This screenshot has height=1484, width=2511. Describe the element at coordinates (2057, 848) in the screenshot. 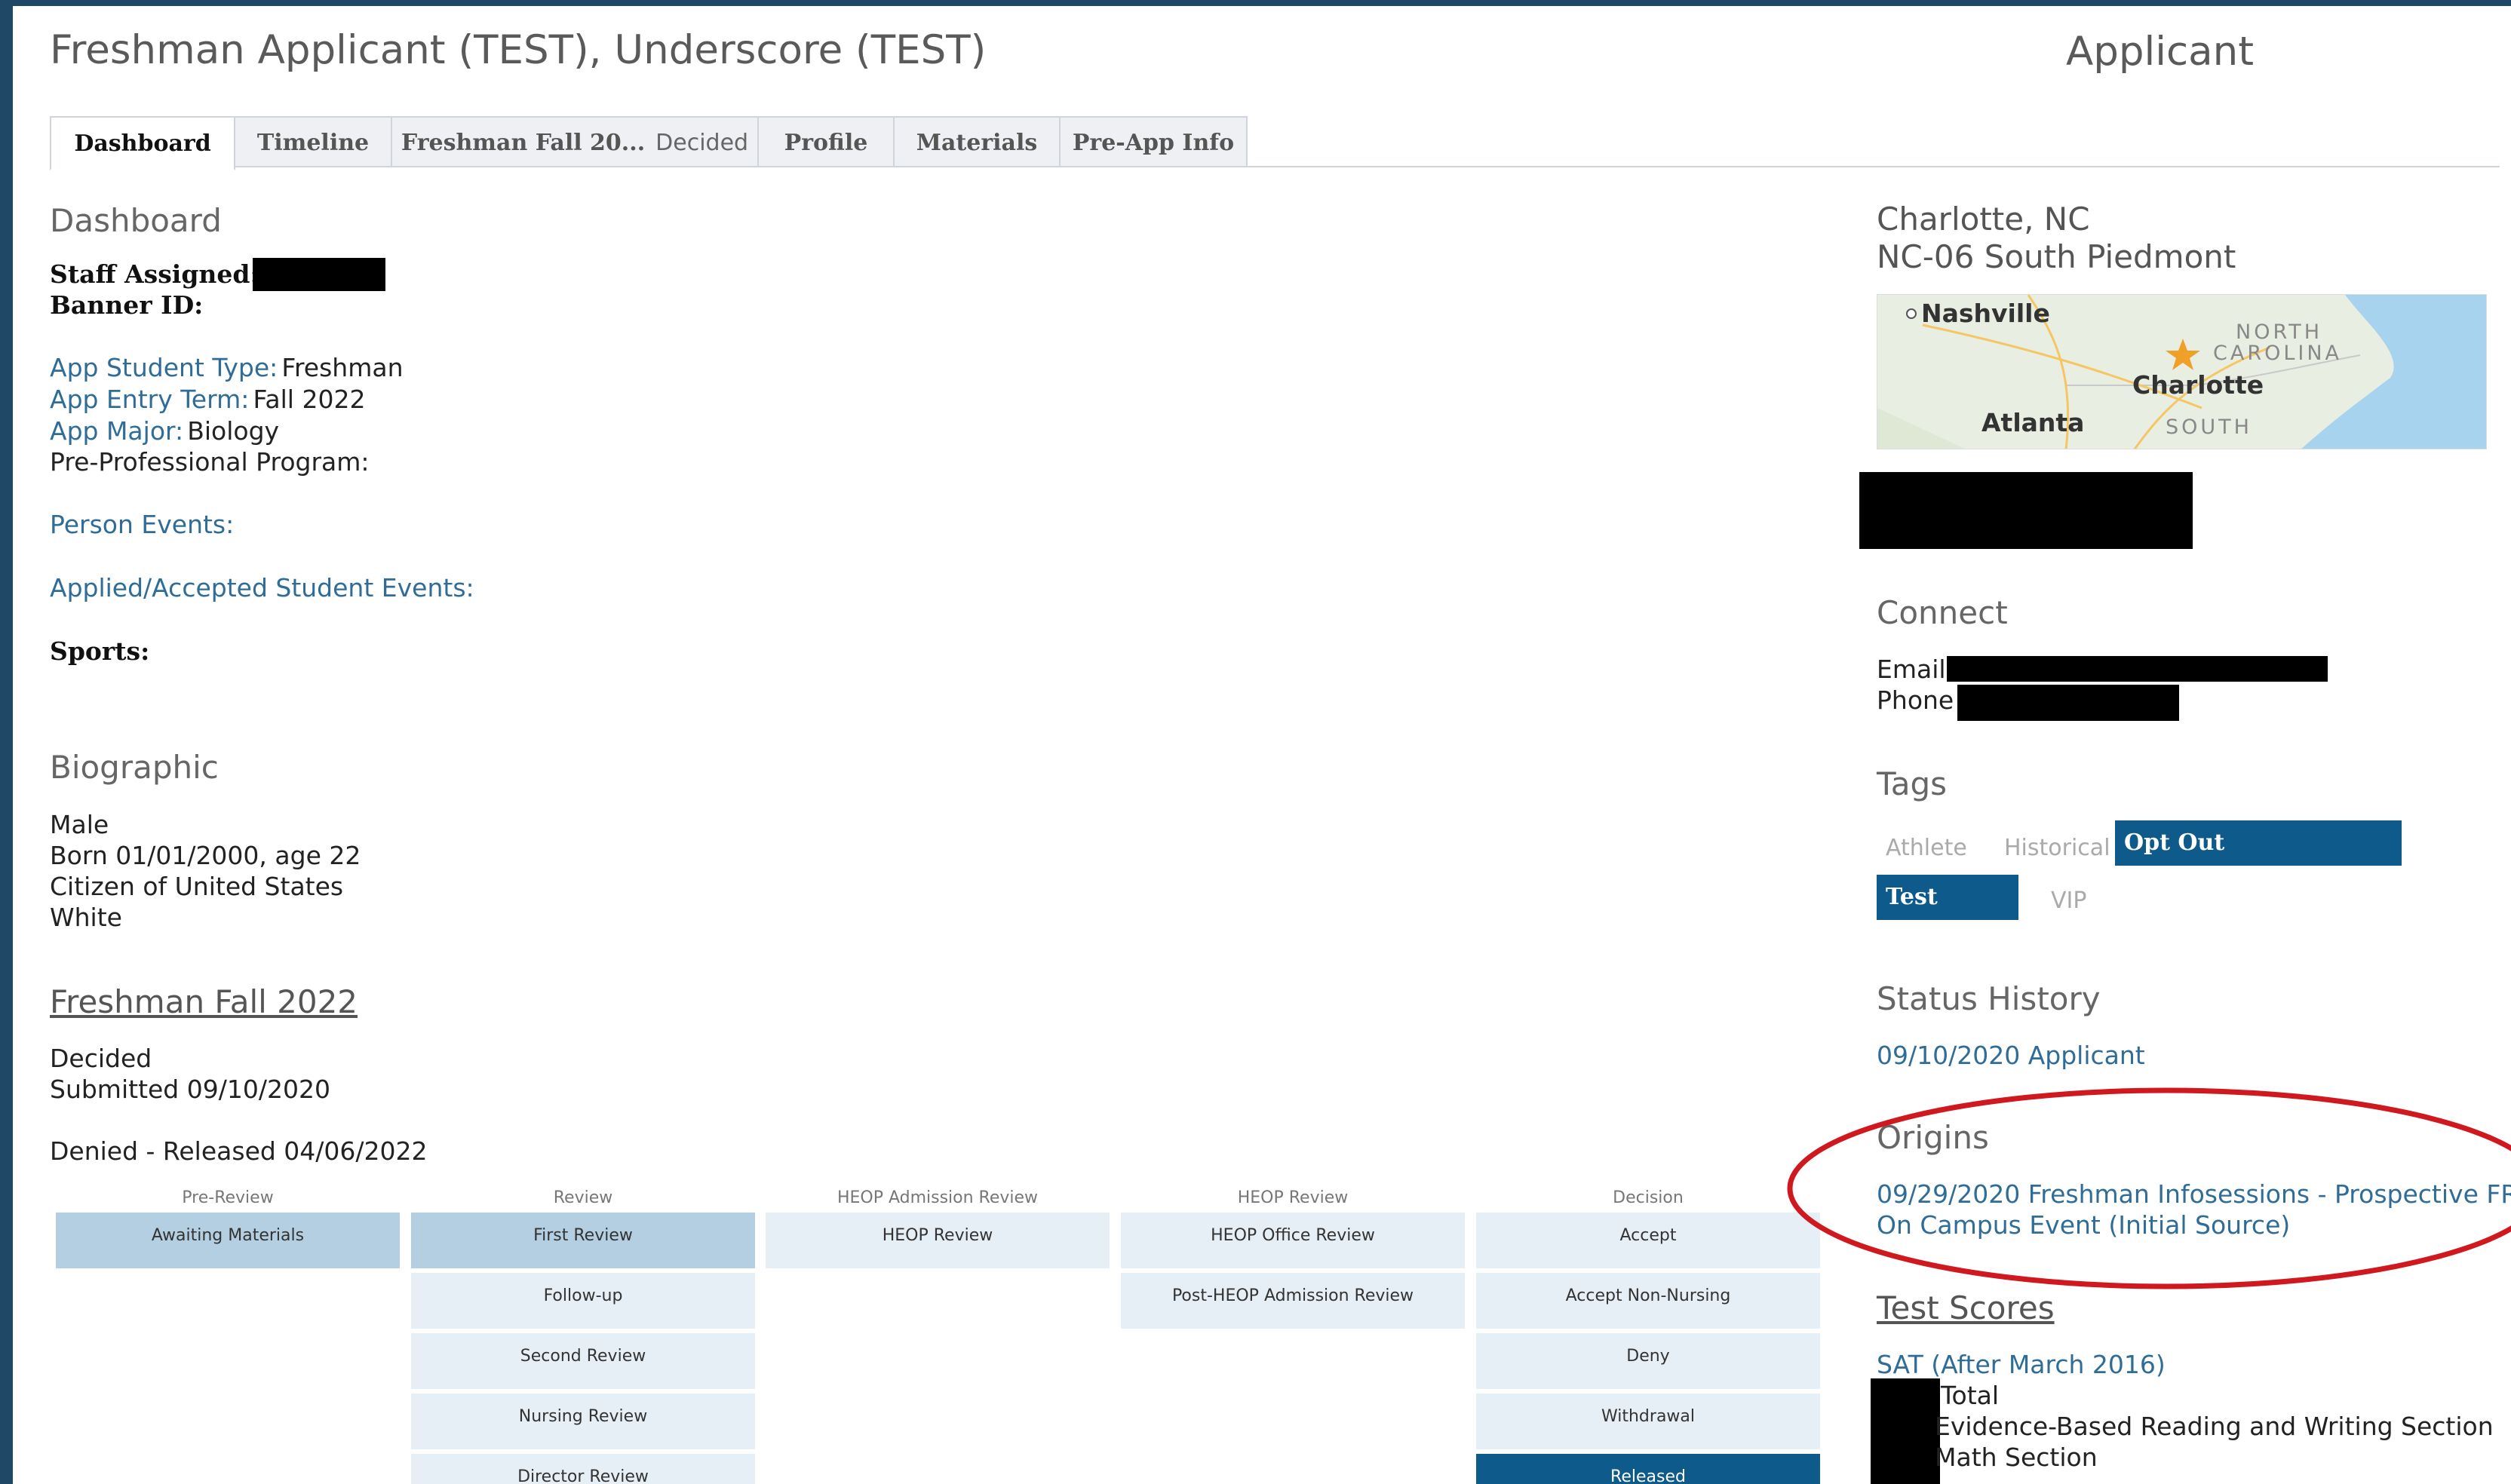

I see `tag-historical: Historical` at that location.